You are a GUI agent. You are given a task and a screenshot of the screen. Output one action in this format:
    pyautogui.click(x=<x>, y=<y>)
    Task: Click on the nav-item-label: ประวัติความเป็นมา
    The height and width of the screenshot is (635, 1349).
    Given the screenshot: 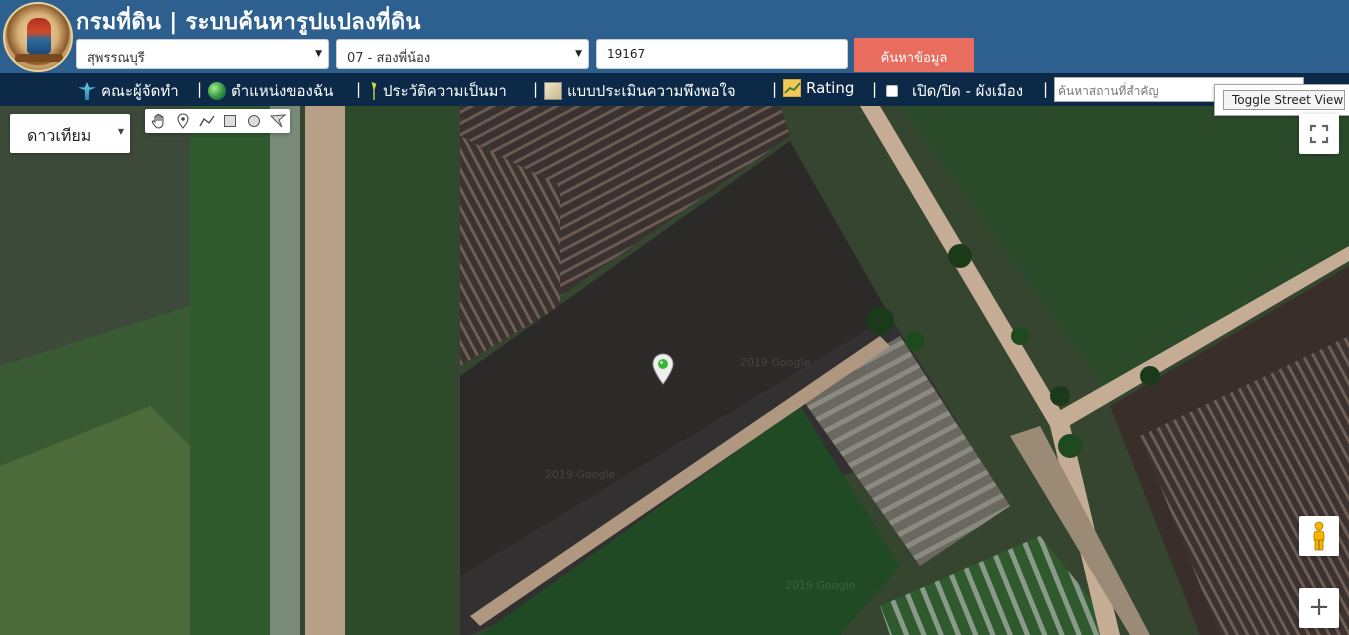 What is the action you would take?
    pyautogui.click(x=445, y=91)
    